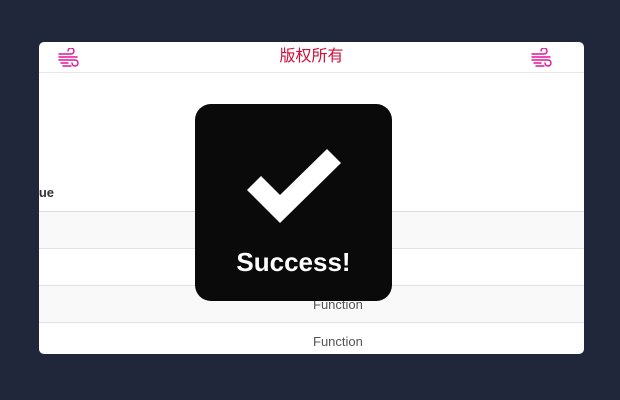  I want to click on type-cell: Function, so click(338, 341).